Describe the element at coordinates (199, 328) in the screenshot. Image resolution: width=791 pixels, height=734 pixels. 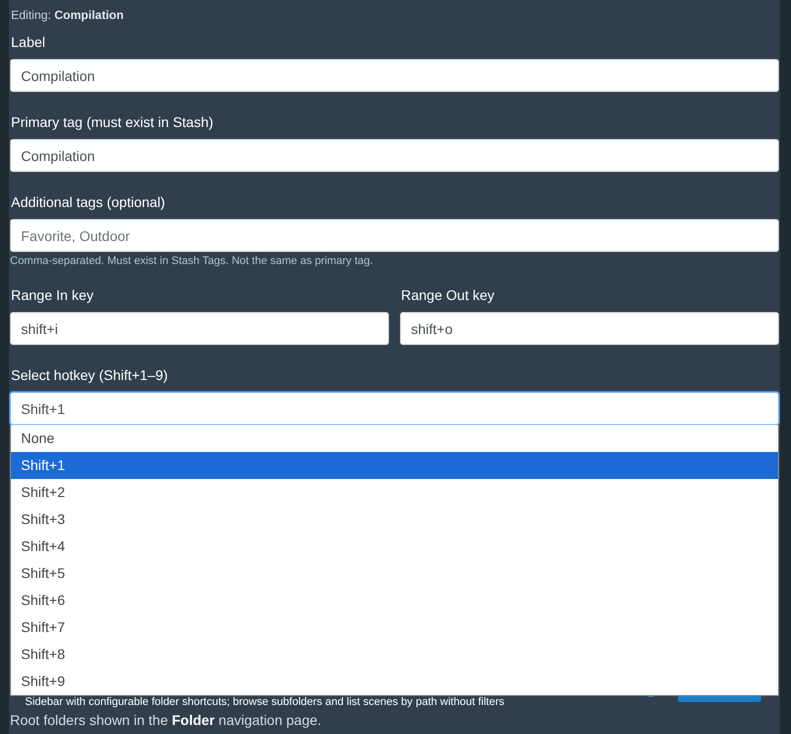
I see `key-field: shift+i` at that location.